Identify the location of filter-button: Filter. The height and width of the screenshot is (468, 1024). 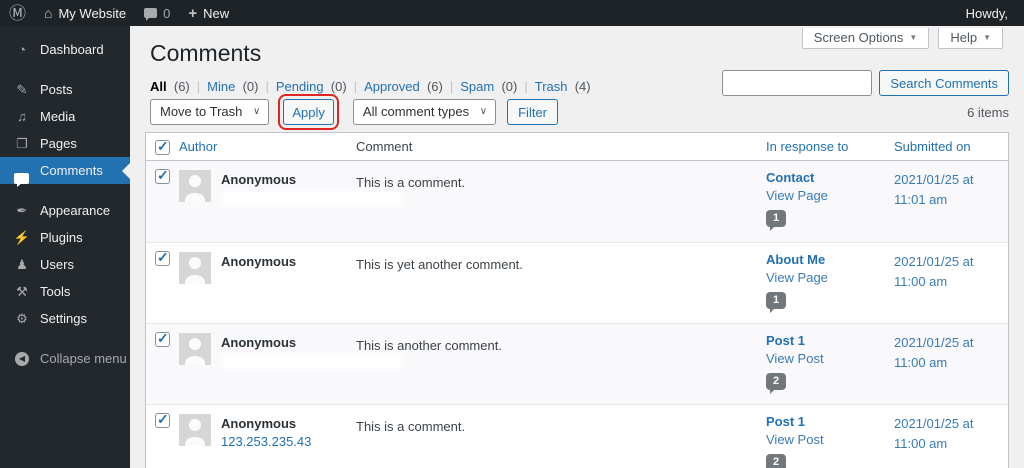
(532, 112).